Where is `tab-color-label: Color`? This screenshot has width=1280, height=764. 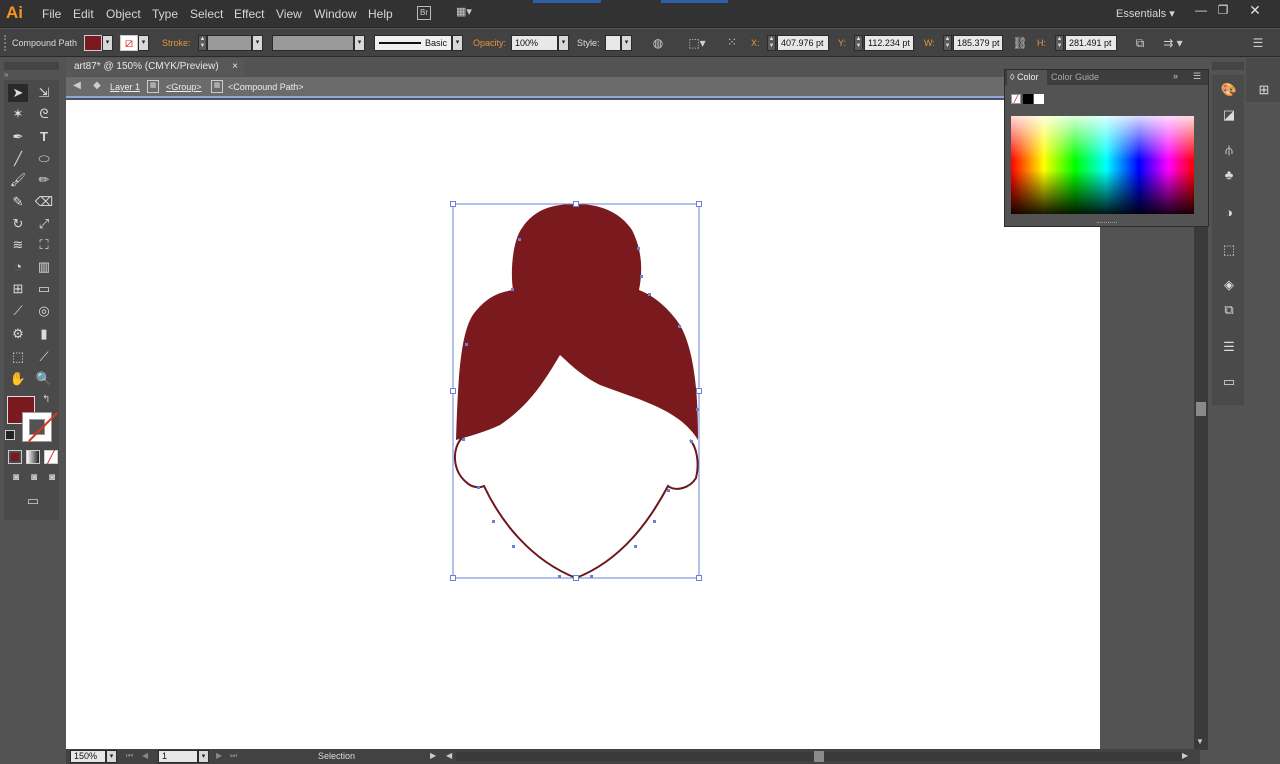 tab-color-label: Color is located at coordinates (1027, 77).